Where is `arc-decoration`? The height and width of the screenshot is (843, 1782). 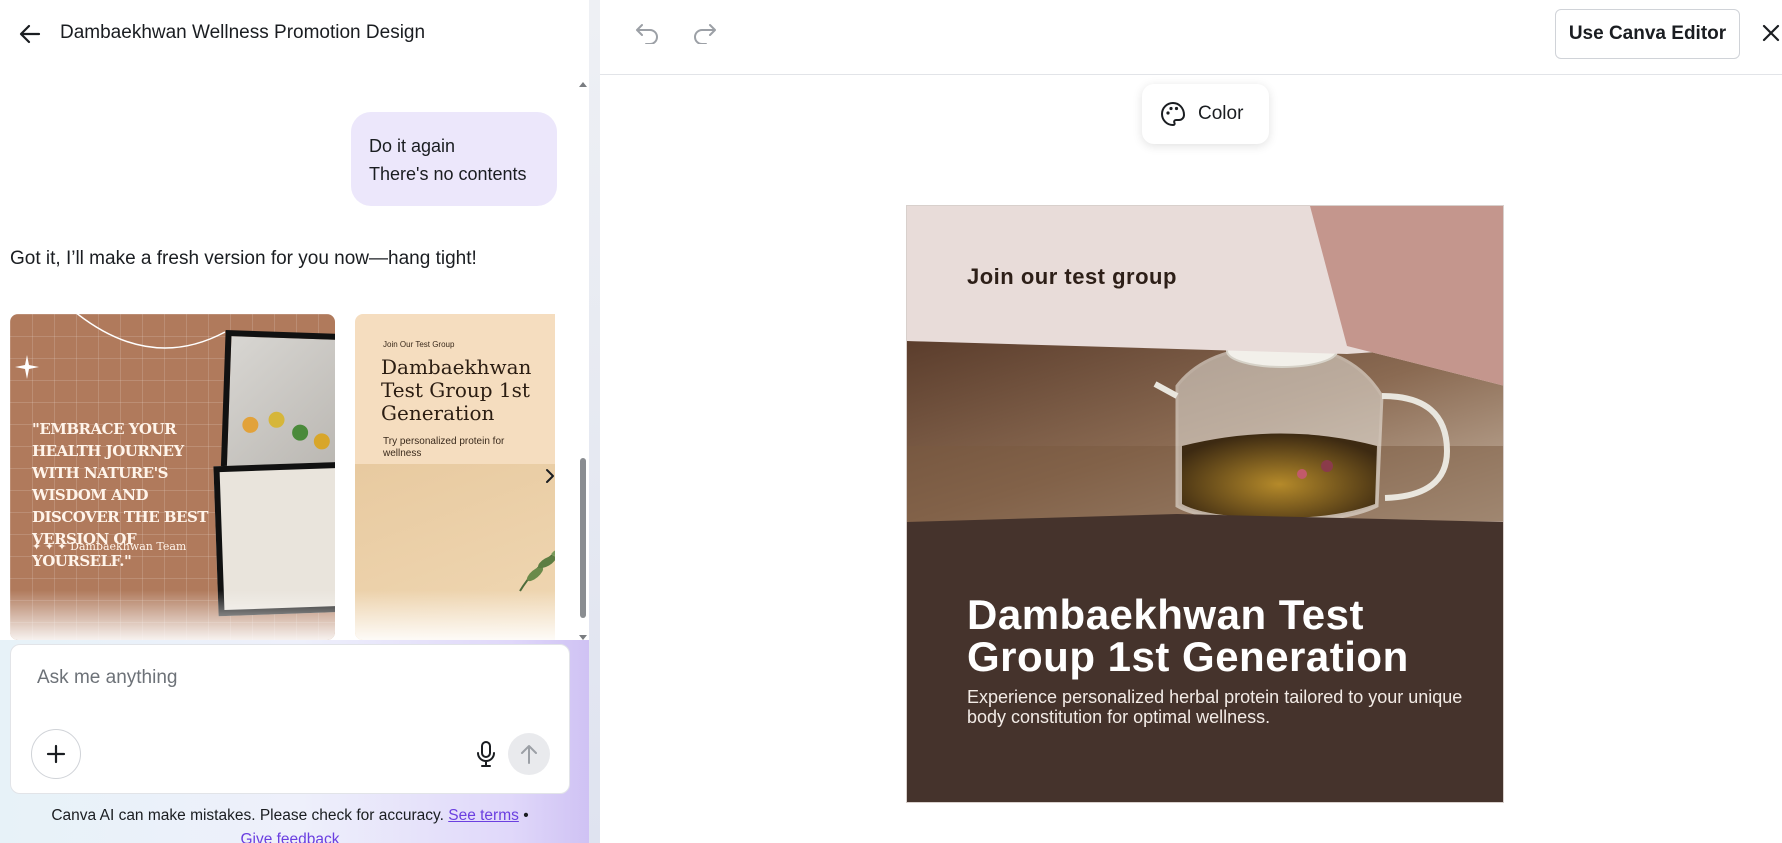
arc-decoration is located at coordinates (151, 331).